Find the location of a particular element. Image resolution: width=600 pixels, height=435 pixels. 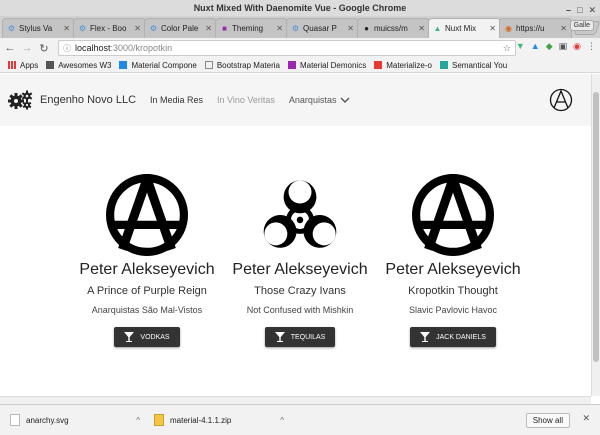

brand: Engenho Novo LLC is located at coordinates (72, 100).